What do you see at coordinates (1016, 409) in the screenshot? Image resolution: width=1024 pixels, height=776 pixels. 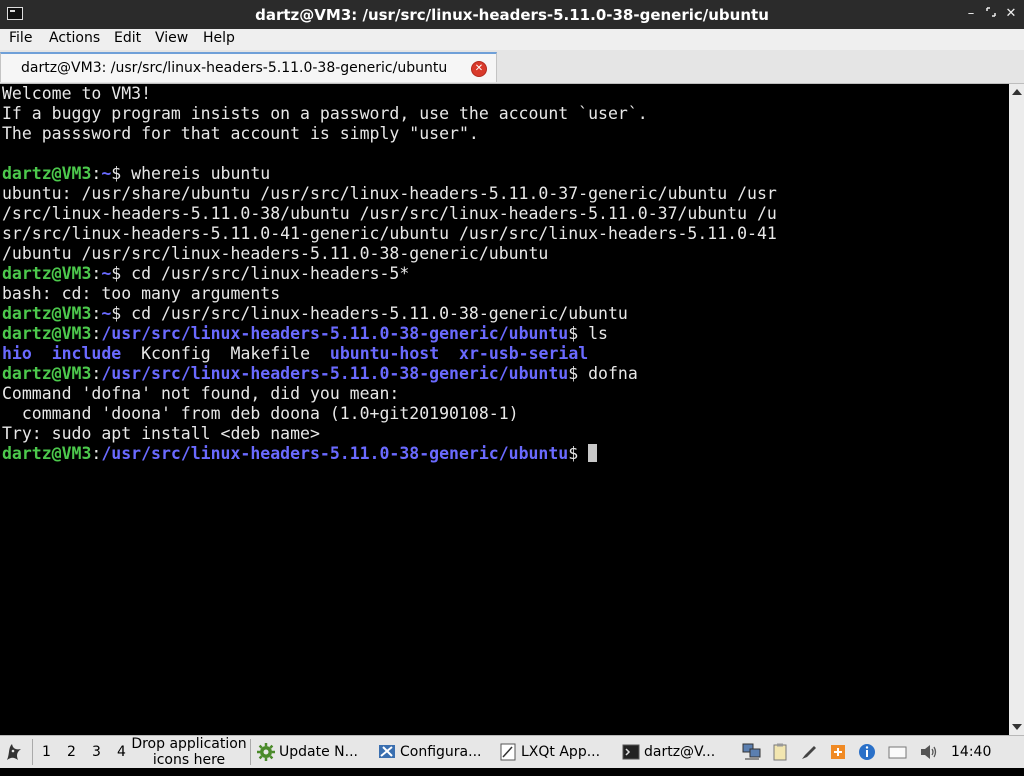 I see `terminal-scrollbar` at bounding box center [1016, 409].